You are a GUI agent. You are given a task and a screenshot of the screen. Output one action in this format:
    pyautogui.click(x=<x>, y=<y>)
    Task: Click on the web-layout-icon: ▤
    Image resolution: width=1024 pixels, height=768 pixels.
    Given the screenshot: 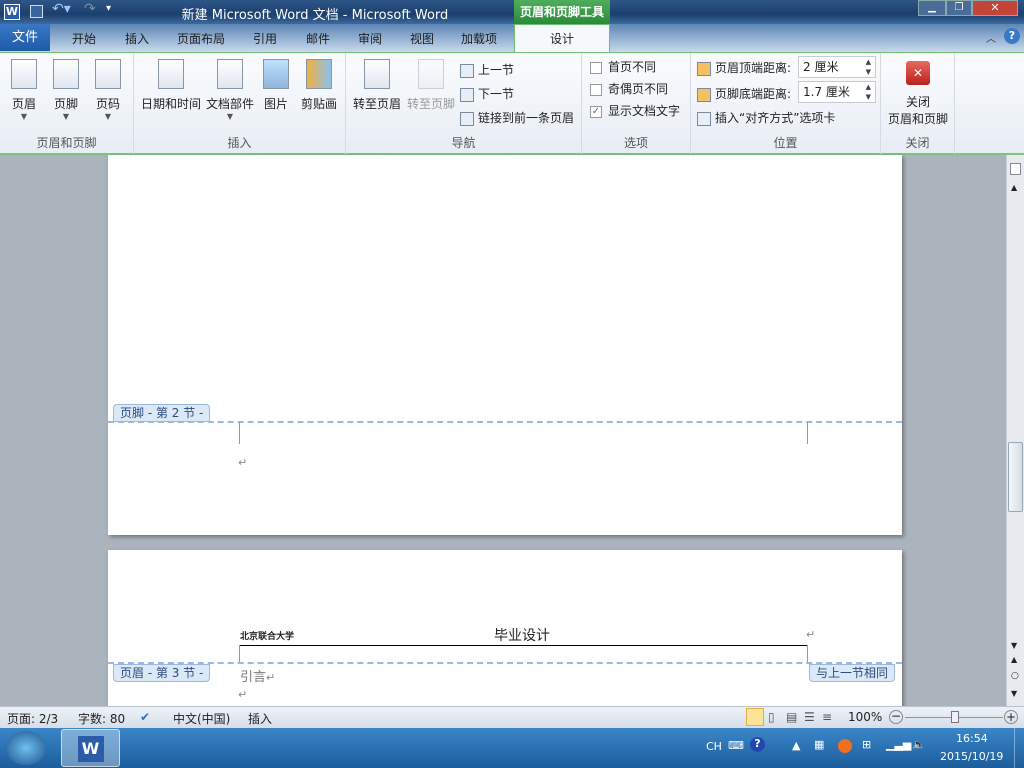 What is the action you would take?
    pyautogui.click(x=791, y=717)
    